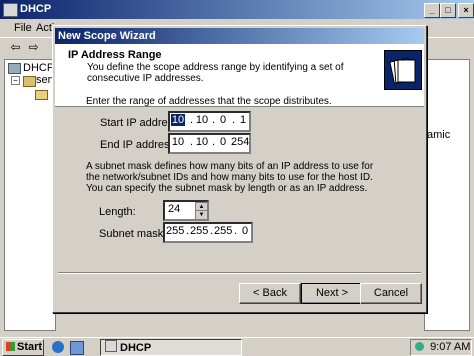 The width and height of the screenshot is (474, 356). Describe the element at coordinates (15, 80) in the screenshot. I see `expand-icon: −` at that location.